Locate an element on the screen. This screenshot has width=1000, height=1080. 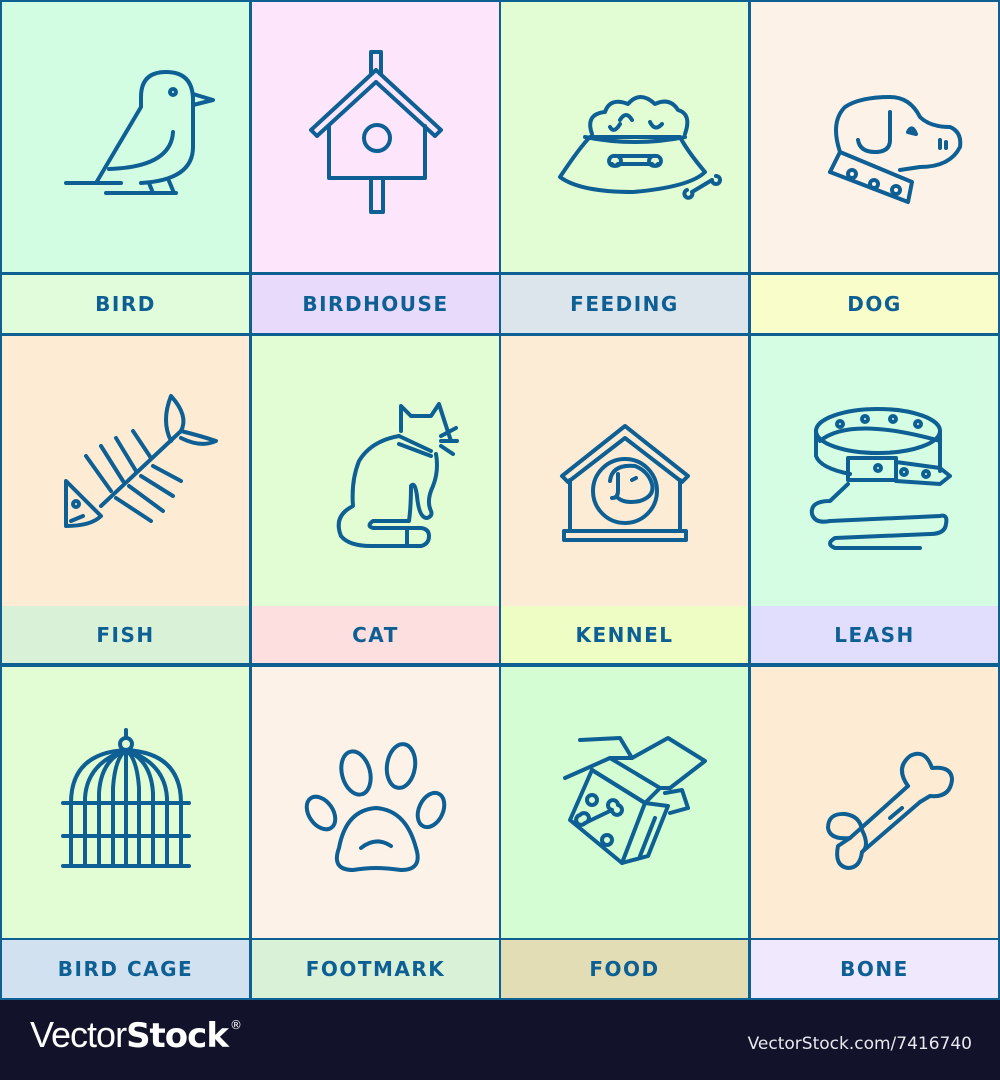
cell-label: KENNEL is located at coordinates (624, 634).